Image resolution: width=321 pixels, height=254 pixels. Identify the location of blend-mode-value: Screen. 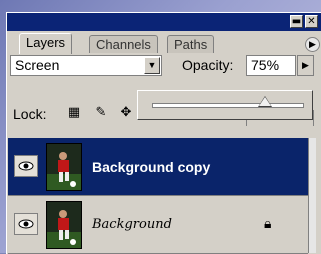
(37, 65).